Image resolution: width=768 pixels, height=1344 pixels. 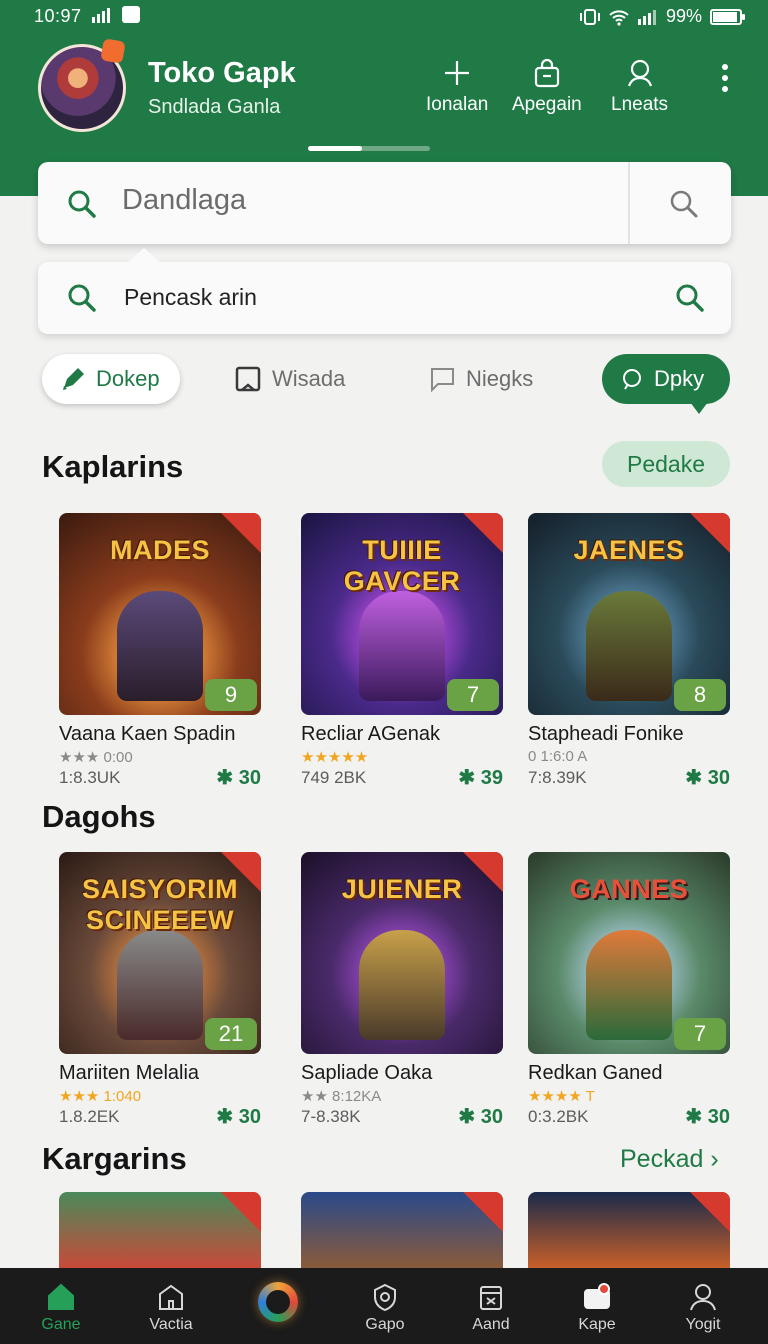 What do you see at coordinates (231, 1034) in the screenshot?
I see `rating-badge: 21` at bounding box center [231, 1034].